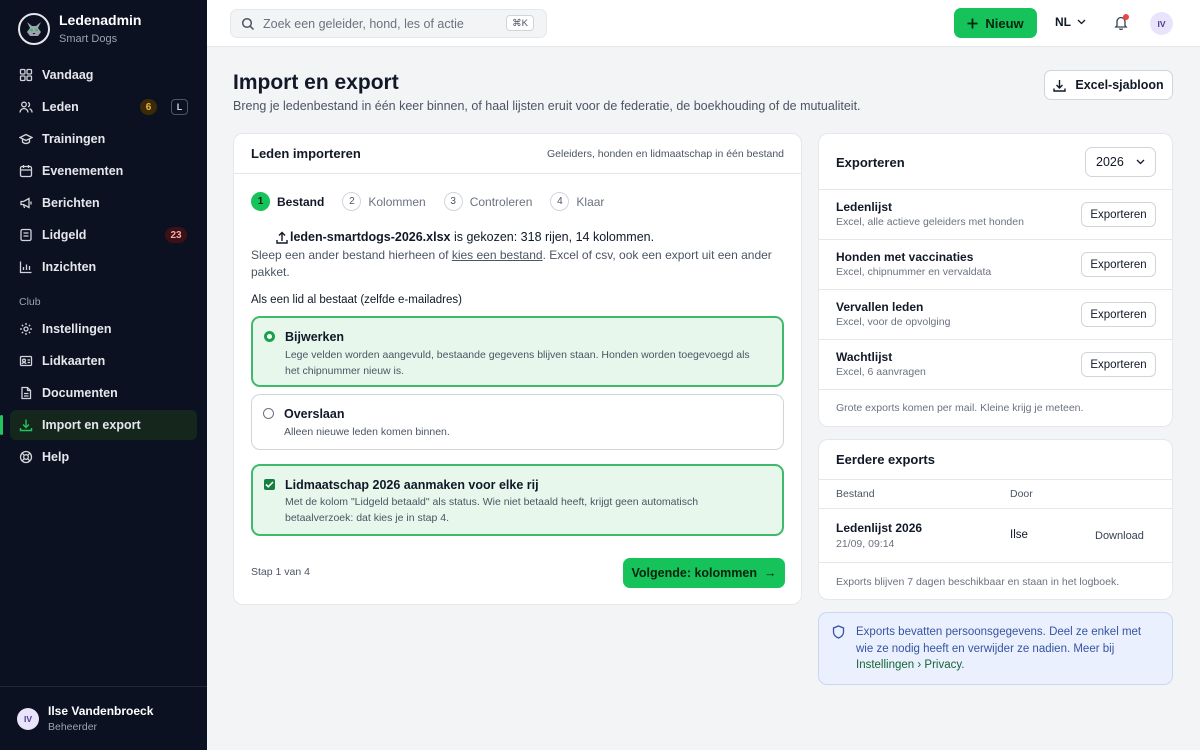 The height and width of the screenshot is (750, 1200). I want to click on notification-dot, so click(1126, 17).